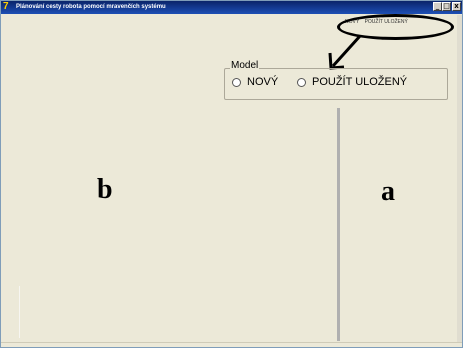 This screenshot has width=463, height=348. I want to click on maximize-button: □, so click(446, 6).